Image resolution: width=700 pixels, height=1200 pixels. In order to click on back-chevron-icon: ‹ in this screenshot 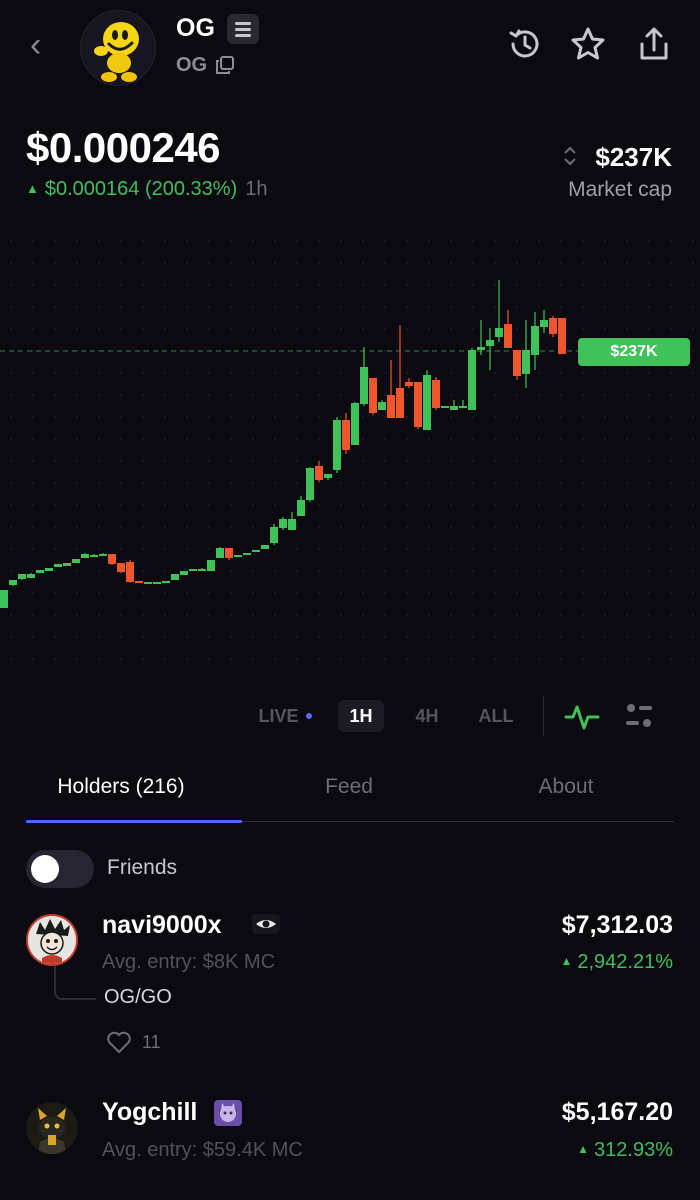, I will do `click(47, 46)`.